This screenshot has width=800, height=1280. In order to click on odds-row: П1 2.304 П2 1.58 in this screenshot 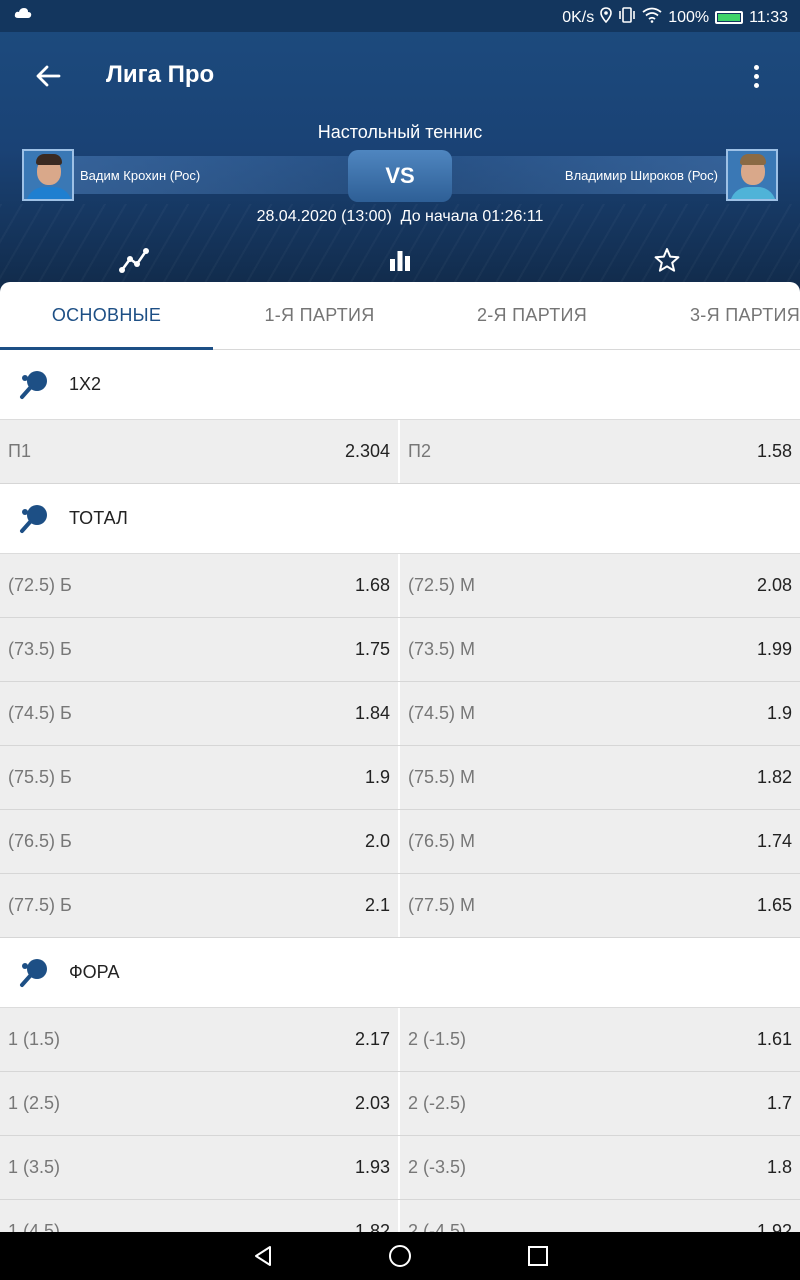, I will do `click(400, 452)`.